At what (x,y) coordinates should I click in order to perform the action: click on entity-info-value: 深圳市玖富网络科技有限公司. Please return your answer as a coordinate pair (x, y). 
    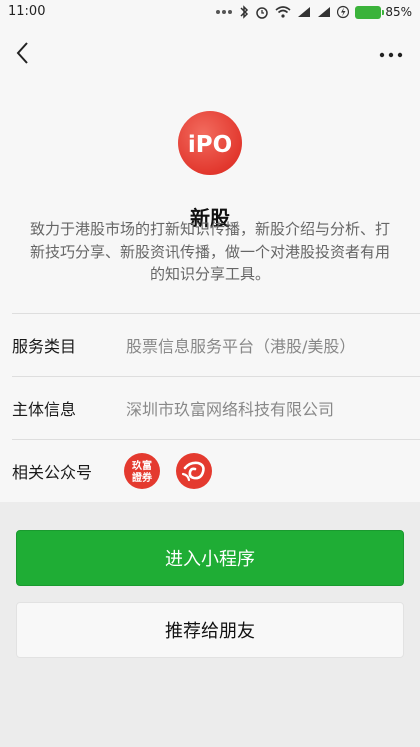
    Looking at the image, I should click on (230, 409).